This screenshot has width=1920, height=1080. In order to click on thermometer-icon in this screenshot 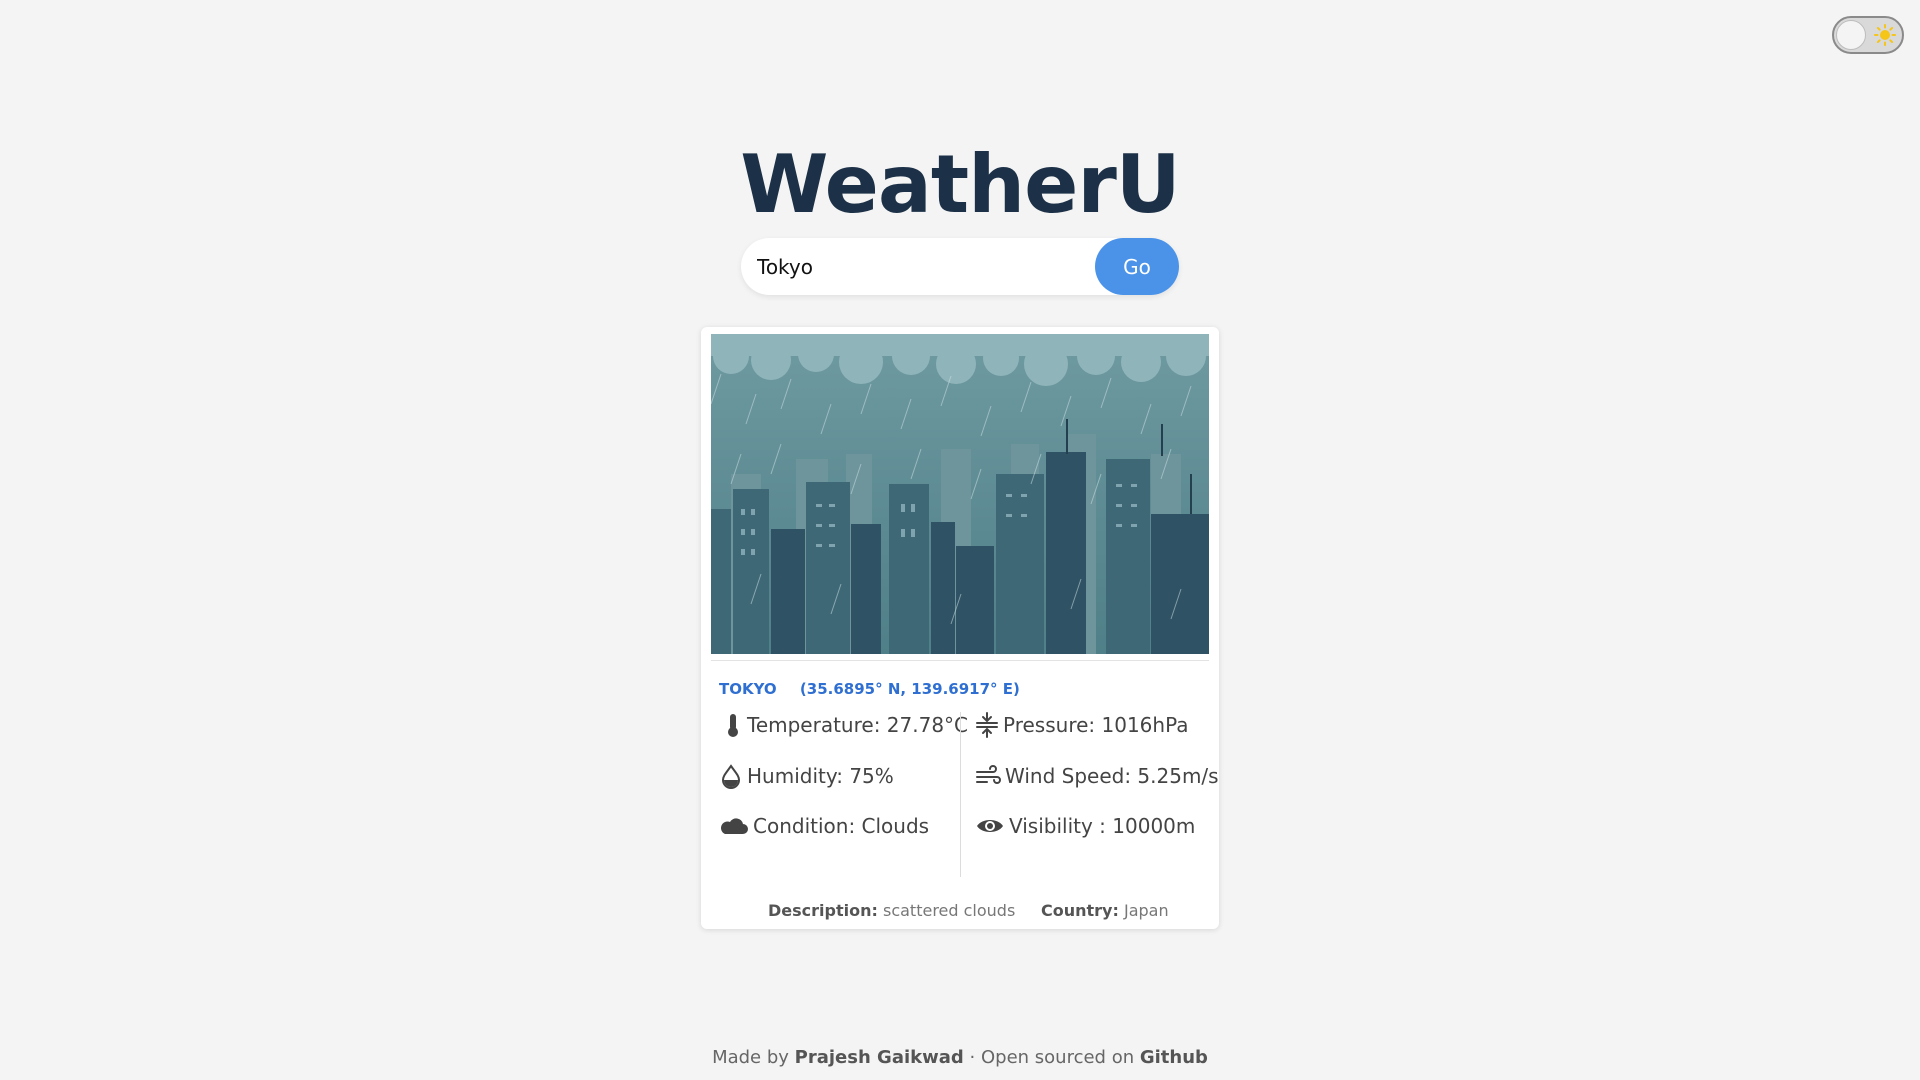, I will do `click(733, 725)`.